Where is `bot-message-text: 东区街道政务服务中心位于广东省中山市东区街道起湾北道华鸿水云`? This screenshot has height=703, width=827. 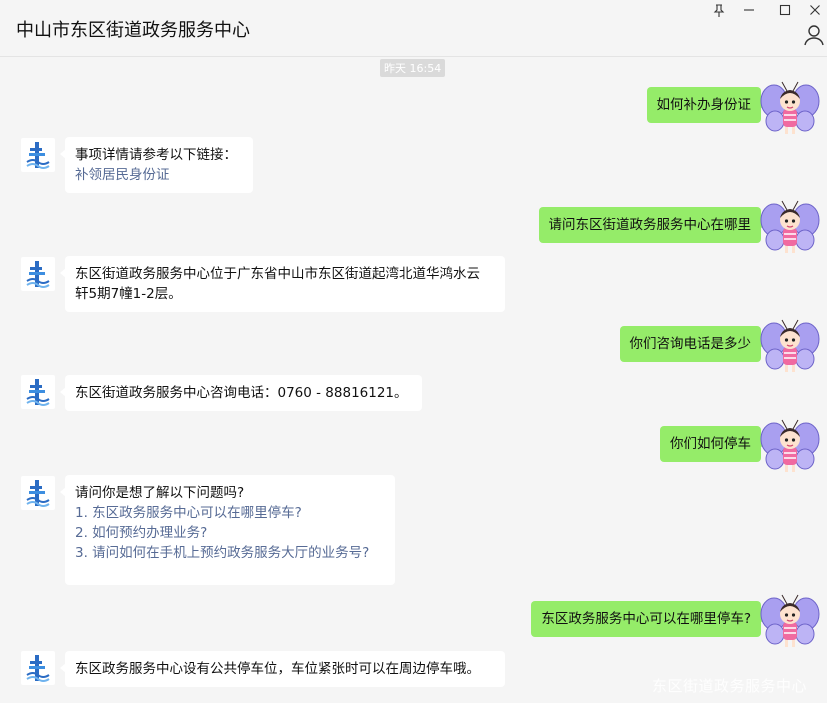
bot-message-text: 东区街道政务服务中心位于广东省中山市东区街道起湾北道华鸿水云 is located at coordinates (277, 274).